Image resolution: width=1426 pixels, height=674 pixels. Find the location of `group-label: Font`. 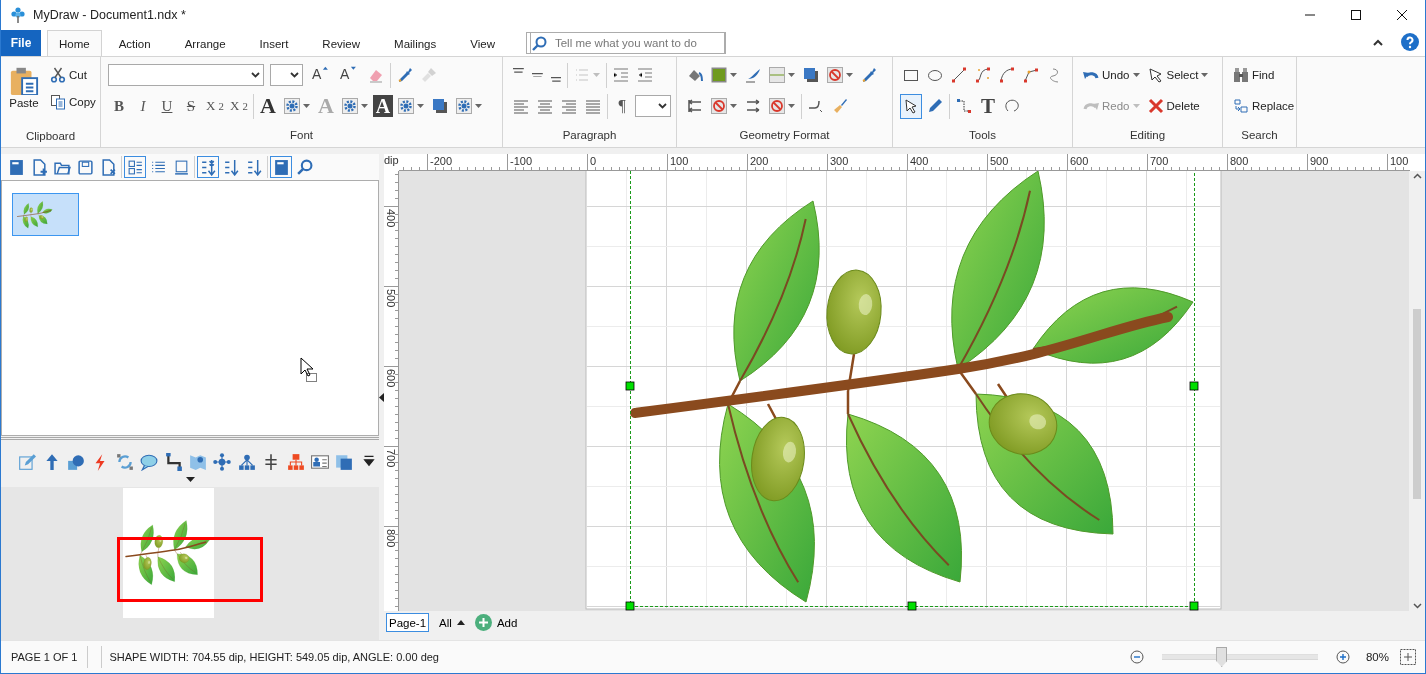

group-label: Font is located at coordinates (301, 136).